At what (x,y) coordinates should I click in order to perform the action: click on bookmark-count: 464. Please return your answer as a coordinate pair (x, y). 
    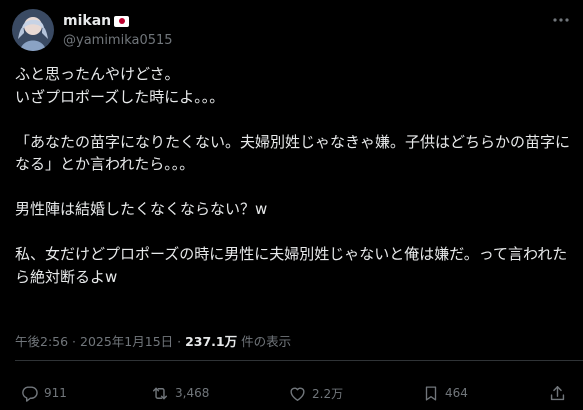
    Looking at the image, I should click on (456, 393).